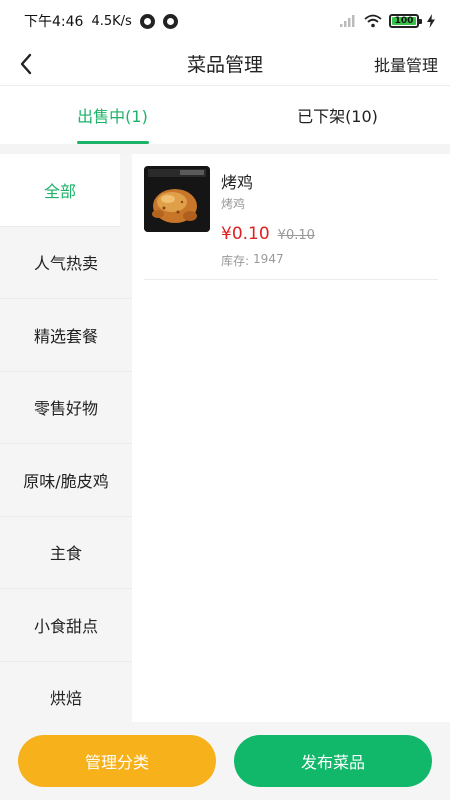 Image resolution: width=450 pixels, height=800 pixels. I want to click on product-original-price: ¥0.10, so click(296, 235).